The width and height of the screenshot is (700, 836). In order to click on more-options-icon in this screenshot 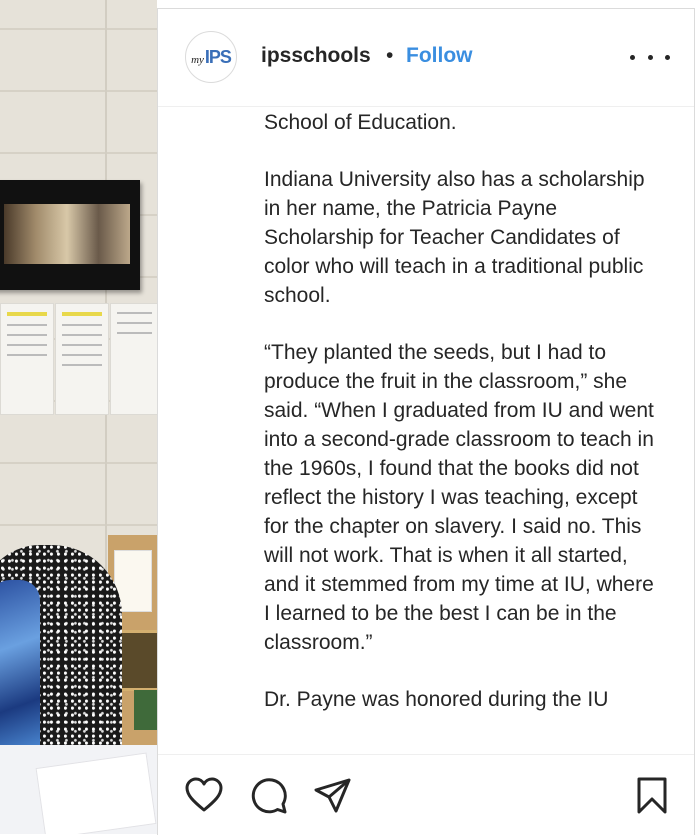, I will do `click(650, 57)`.